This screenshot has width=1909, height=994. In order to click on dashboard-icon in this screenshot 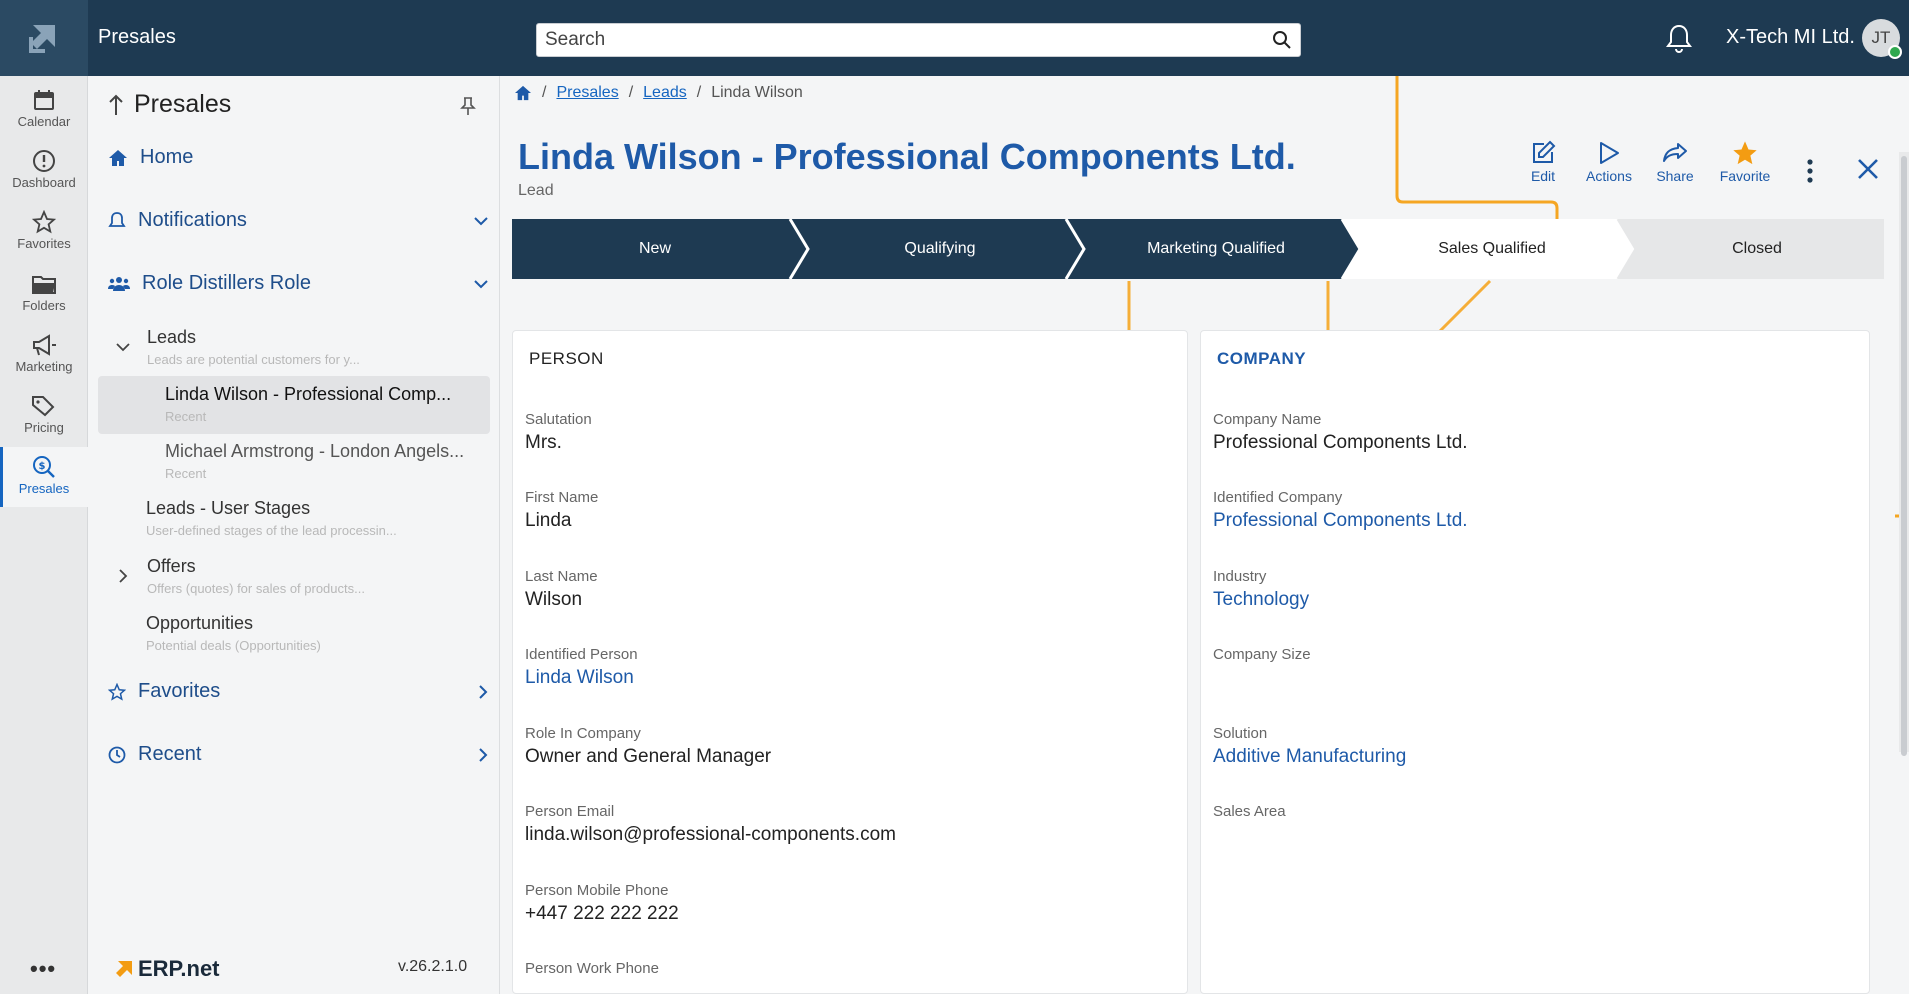, I will do `click(44, 161)`.